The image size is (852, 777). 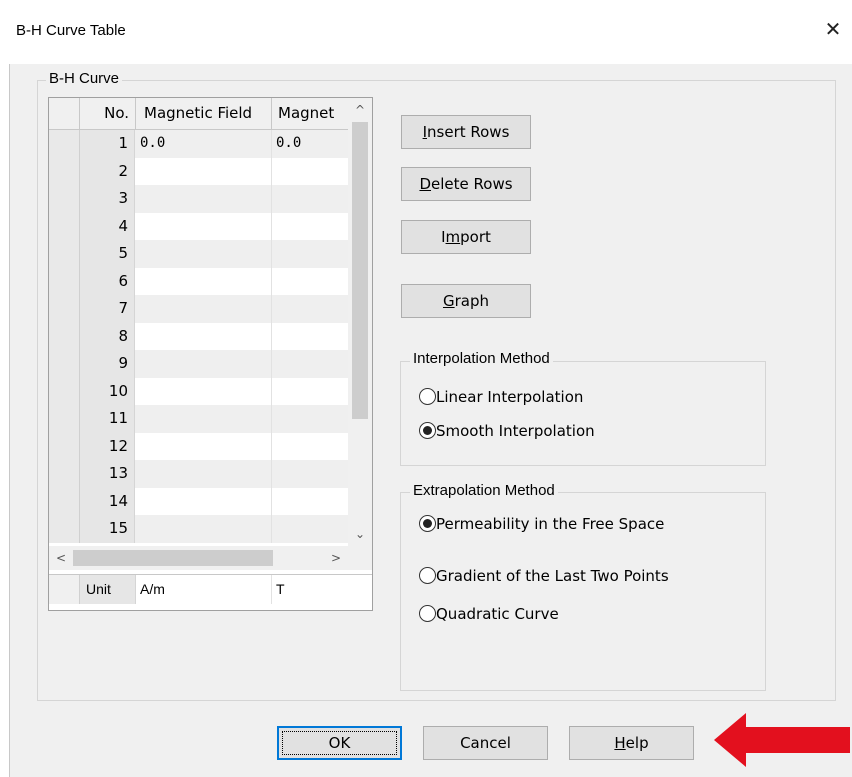 I want to click on scroll-down-icon: ⌄, so click(x=360, y=534).